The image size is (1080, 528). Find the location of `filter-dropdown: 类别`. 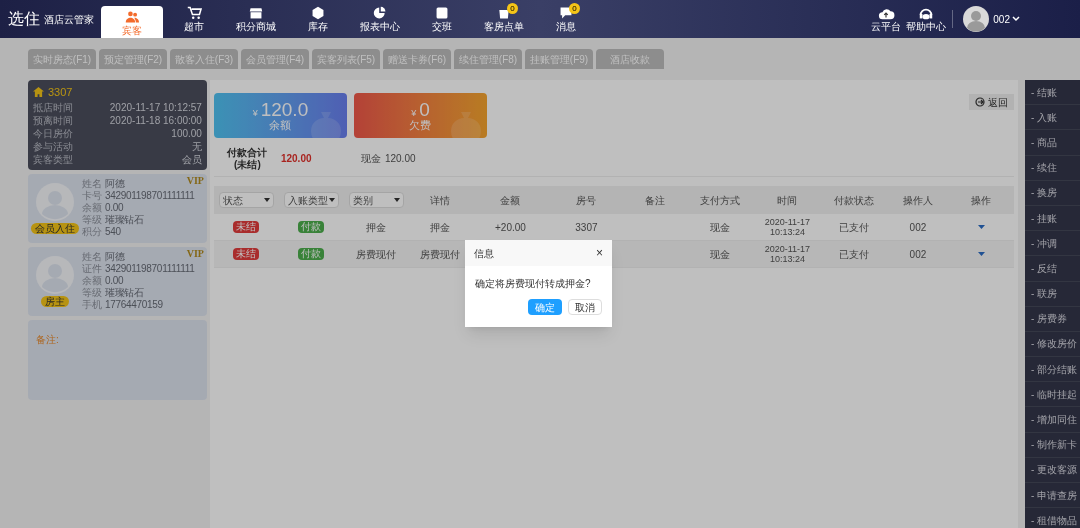

filter-dropdown: 类别 is located at coordinates (376, 200).